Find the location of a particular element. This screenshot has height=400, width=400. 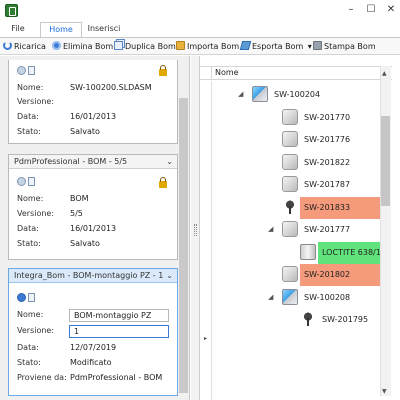

tree-row-label: SW-201833 is located at coordinates (340, 207).